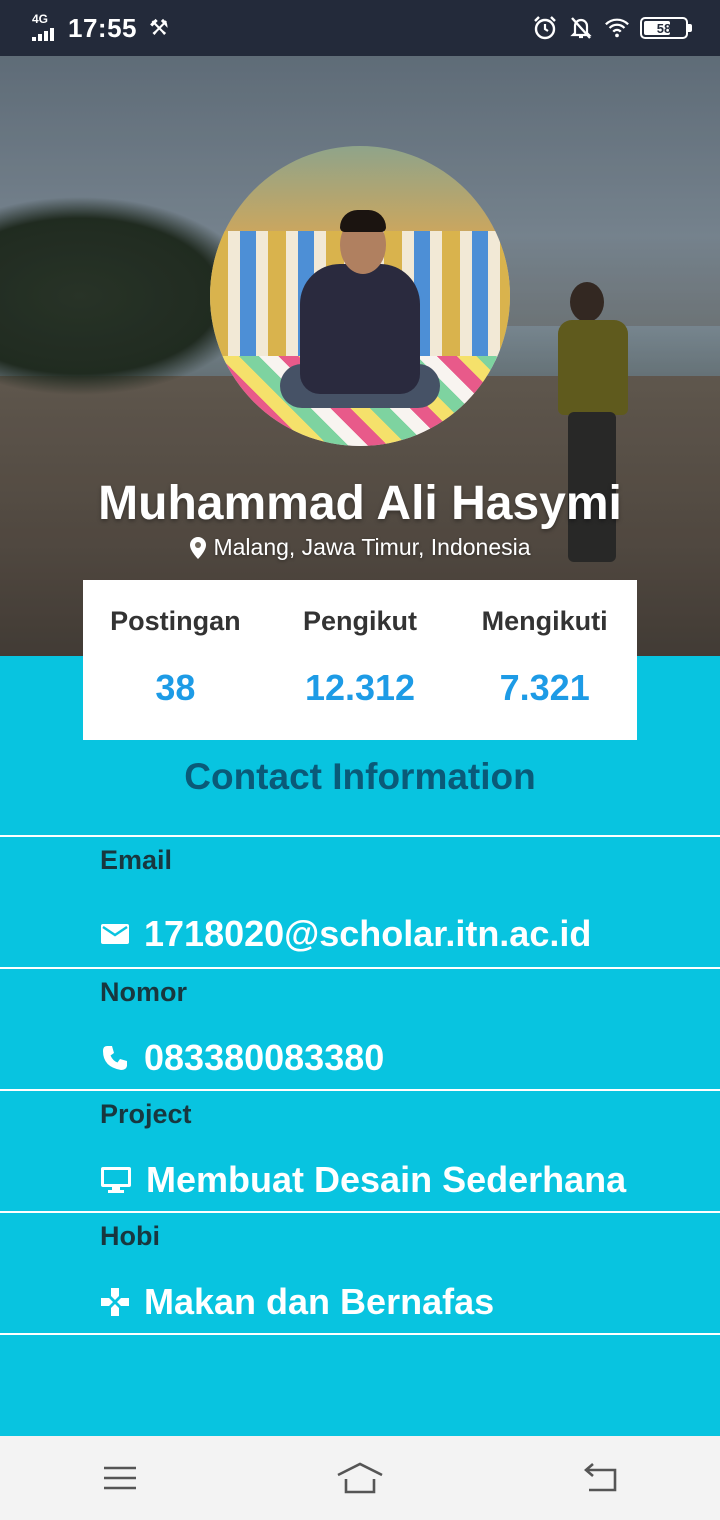 This screenshot has width=720, height=1520. I want to click on signal-icon: 4G, so click(46, 26).